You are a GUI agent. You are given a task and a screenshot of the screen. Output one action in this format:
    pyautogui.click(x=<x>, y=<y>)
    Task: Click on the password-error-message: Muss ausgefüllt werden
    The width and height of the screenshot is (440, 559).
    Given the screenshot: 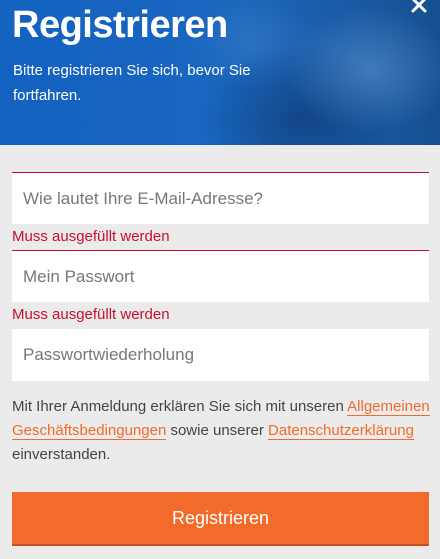 What is the action you would take?
    pyautogui.click(x=91, y=314)
    